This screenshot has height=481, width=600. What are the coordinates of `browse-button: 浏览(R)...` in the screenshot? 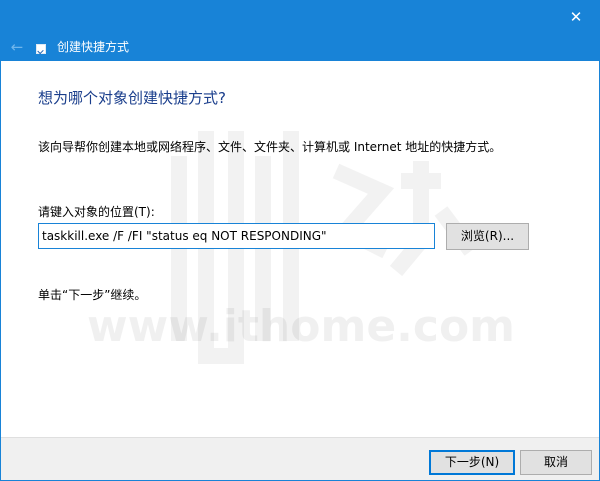 It's located at (487, 236).